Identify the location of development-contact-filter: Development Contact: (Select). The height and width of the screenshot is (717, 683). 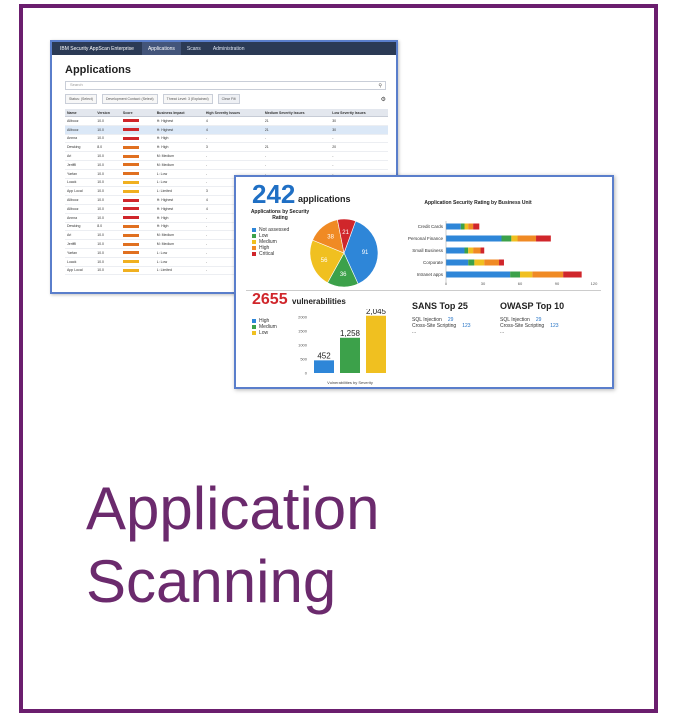
(129, 99).